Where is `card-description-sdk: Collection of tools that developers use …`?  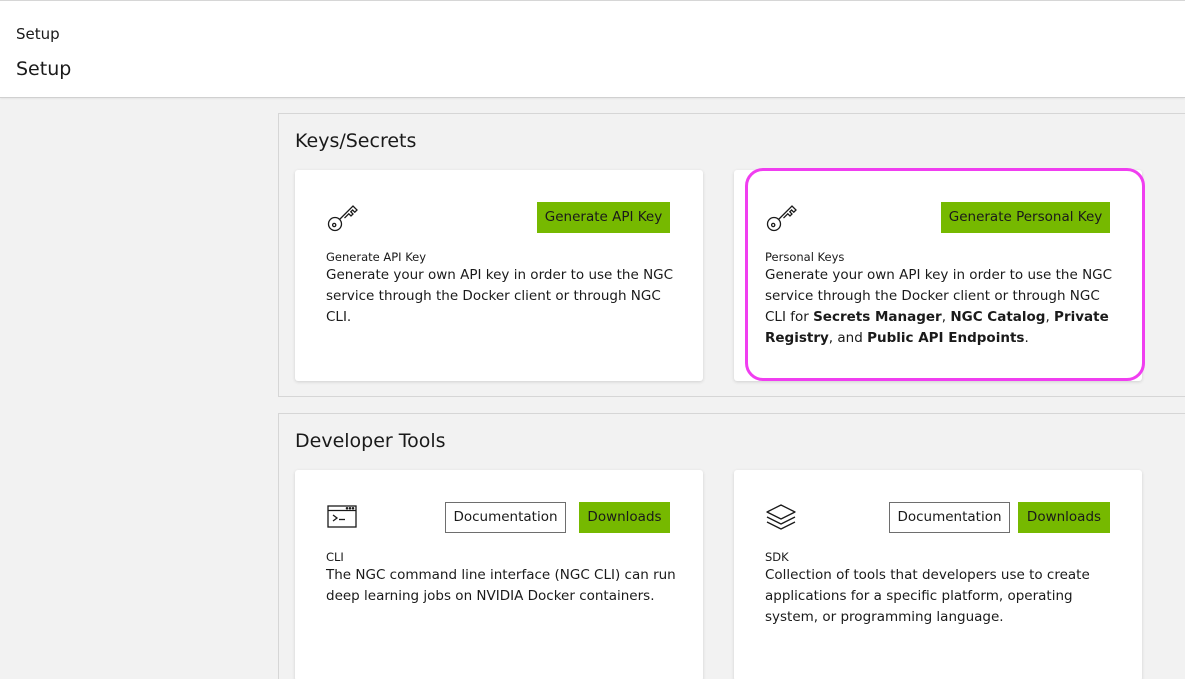
card-description-sdk: Collection of tools that developers use … is located at coordinates (927, 596).